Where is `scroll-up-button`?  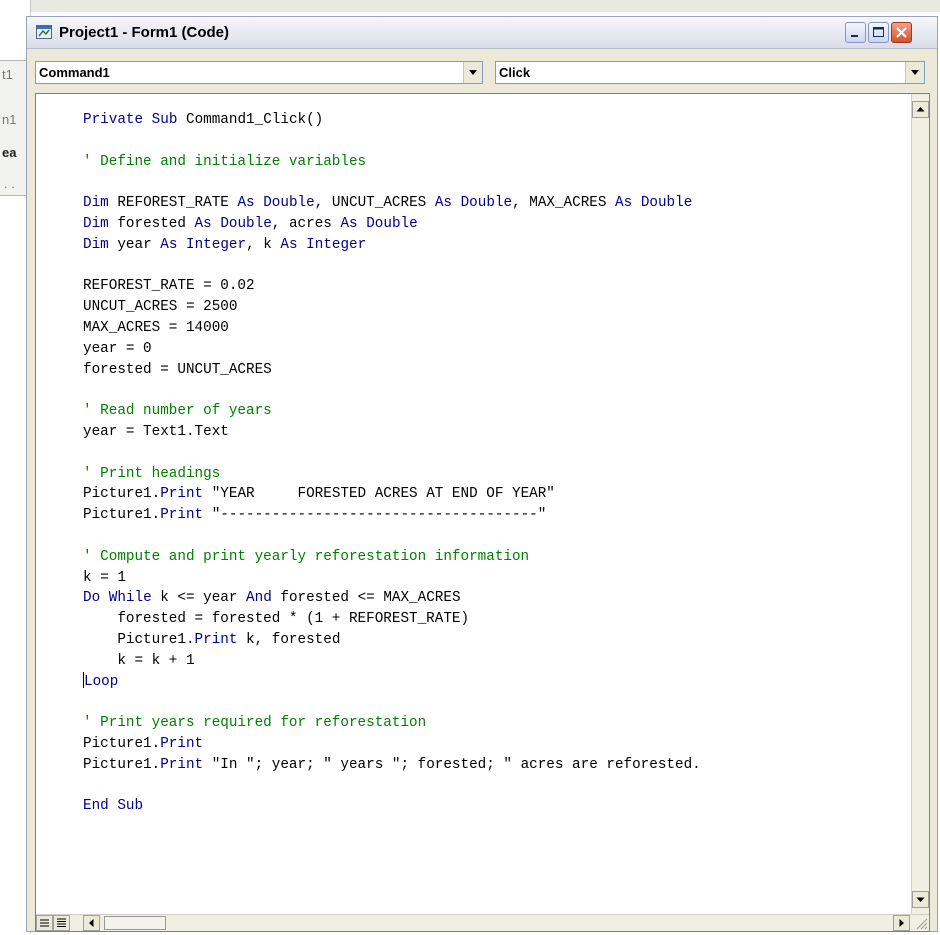
scroll-up-button is located at coordinates (920, 109).